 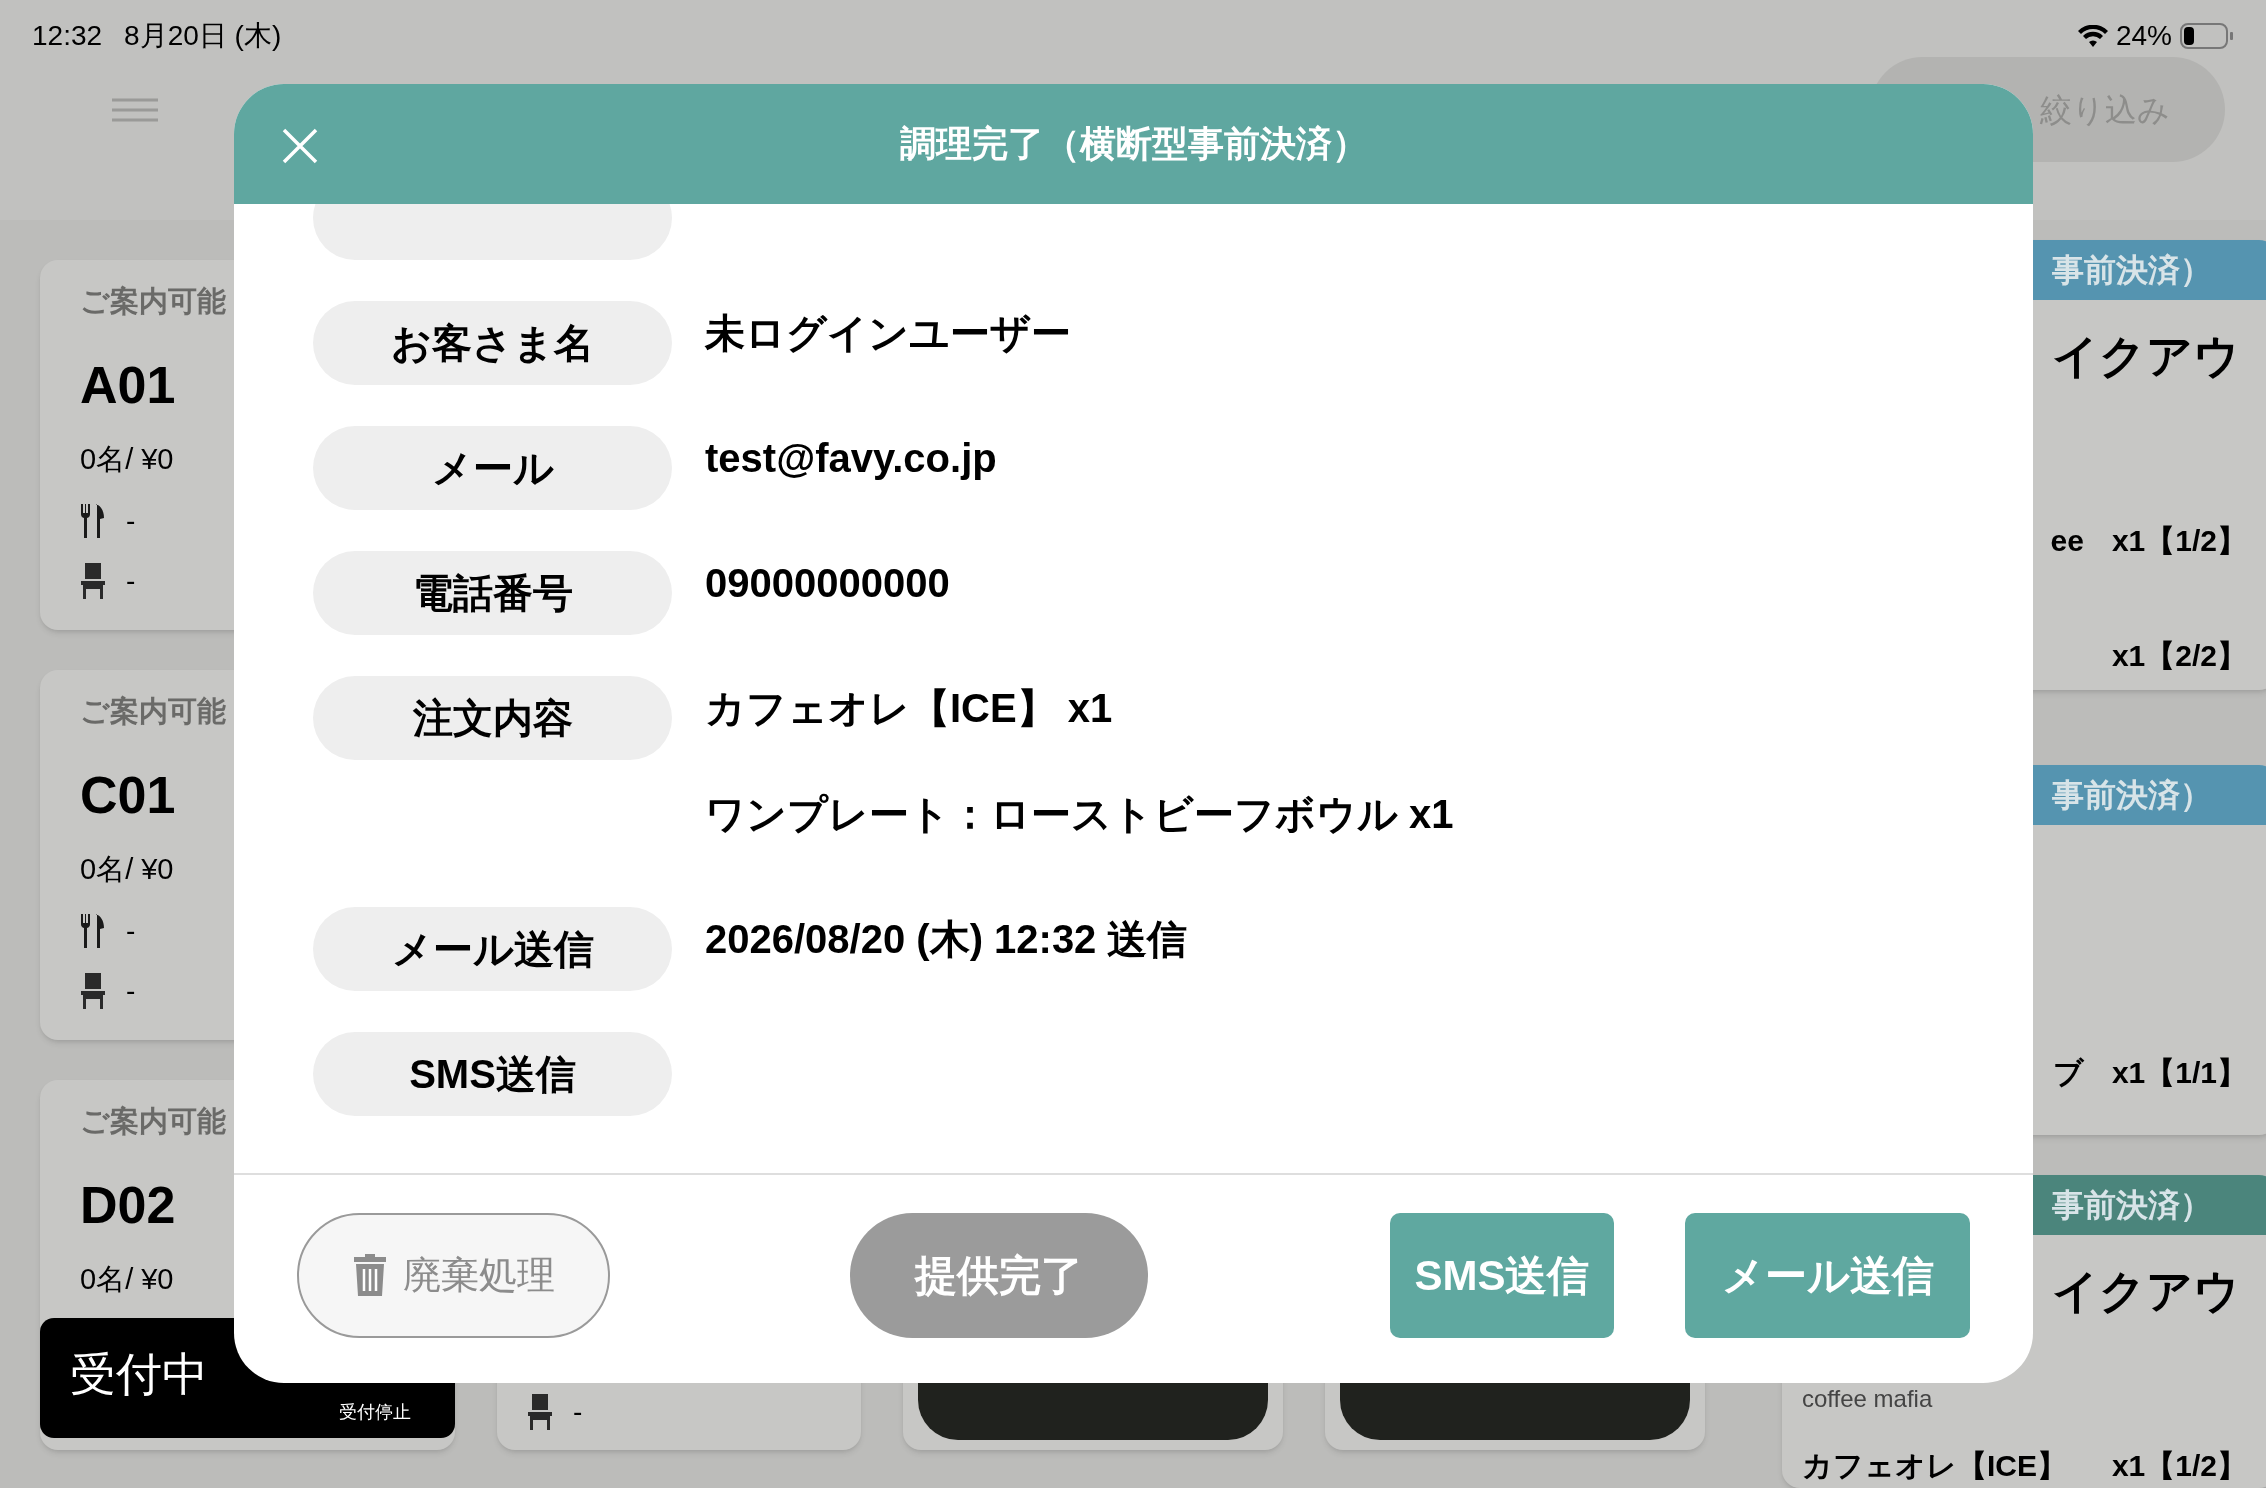 What do you see at coordinates (888, 333) in the screenshot?
I see `field-value: 未ログインユーザー` at bounding box center [888, 333].